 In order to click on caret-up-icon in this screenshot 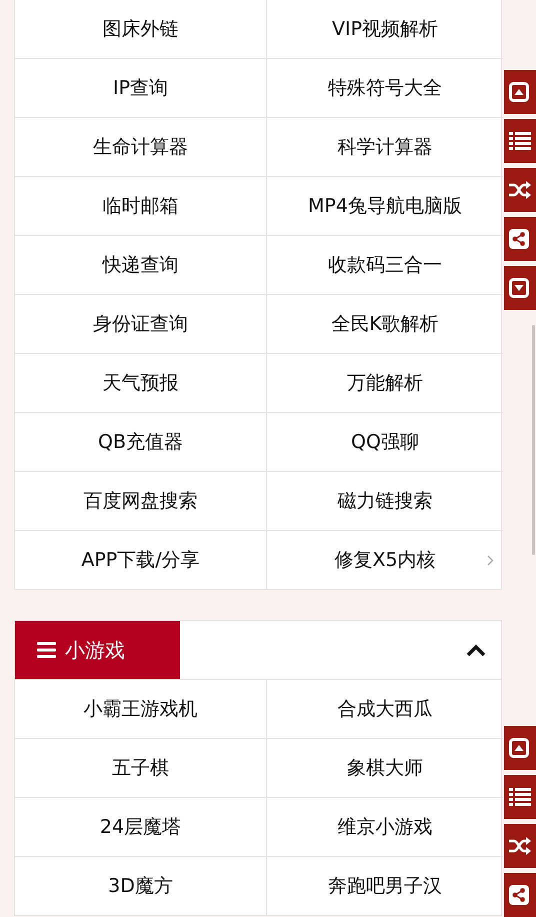, I will do `click(476, 650)`.